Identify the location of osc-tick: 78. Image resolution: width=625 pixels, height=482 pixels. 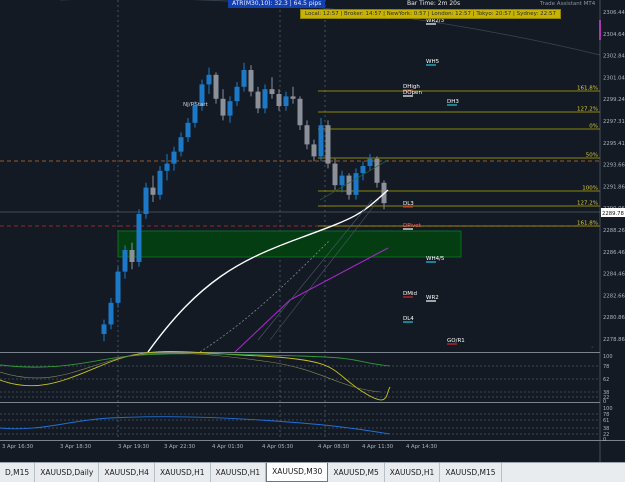
(606, 367).